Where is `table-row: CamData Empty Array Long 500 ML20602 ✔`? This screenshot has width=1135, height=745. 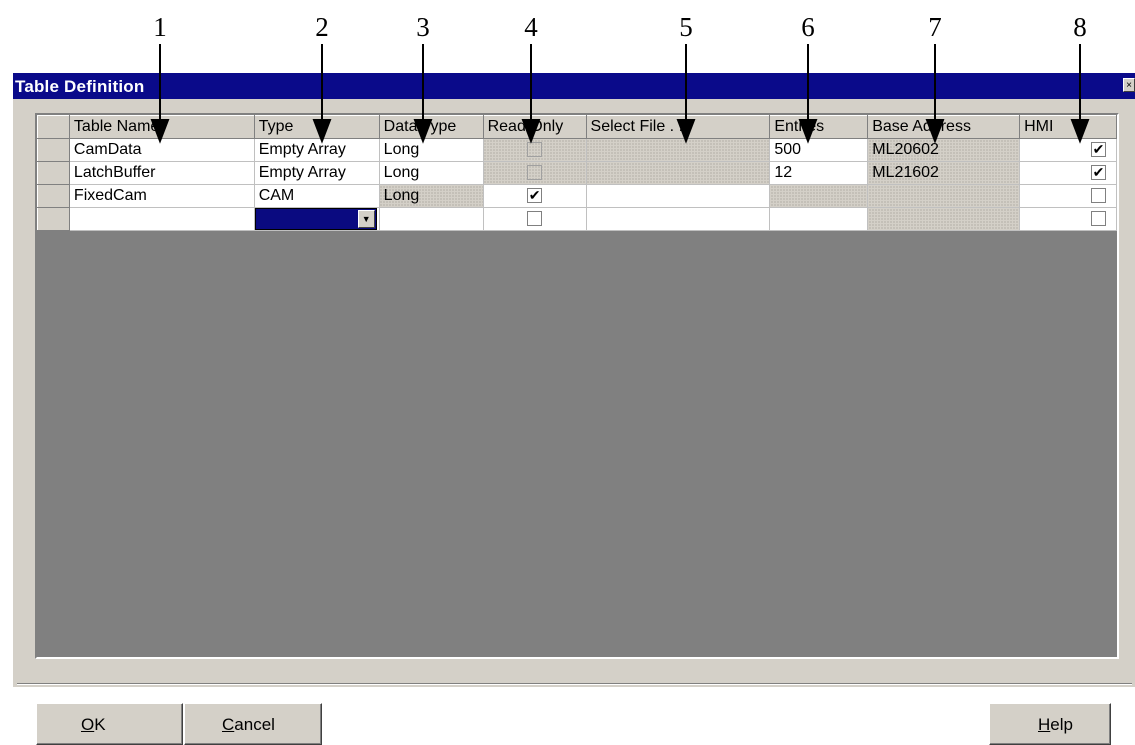
table-row: CamData Empty Array Long 500 ML20602 ✔ is located at coordinates (577, 150).